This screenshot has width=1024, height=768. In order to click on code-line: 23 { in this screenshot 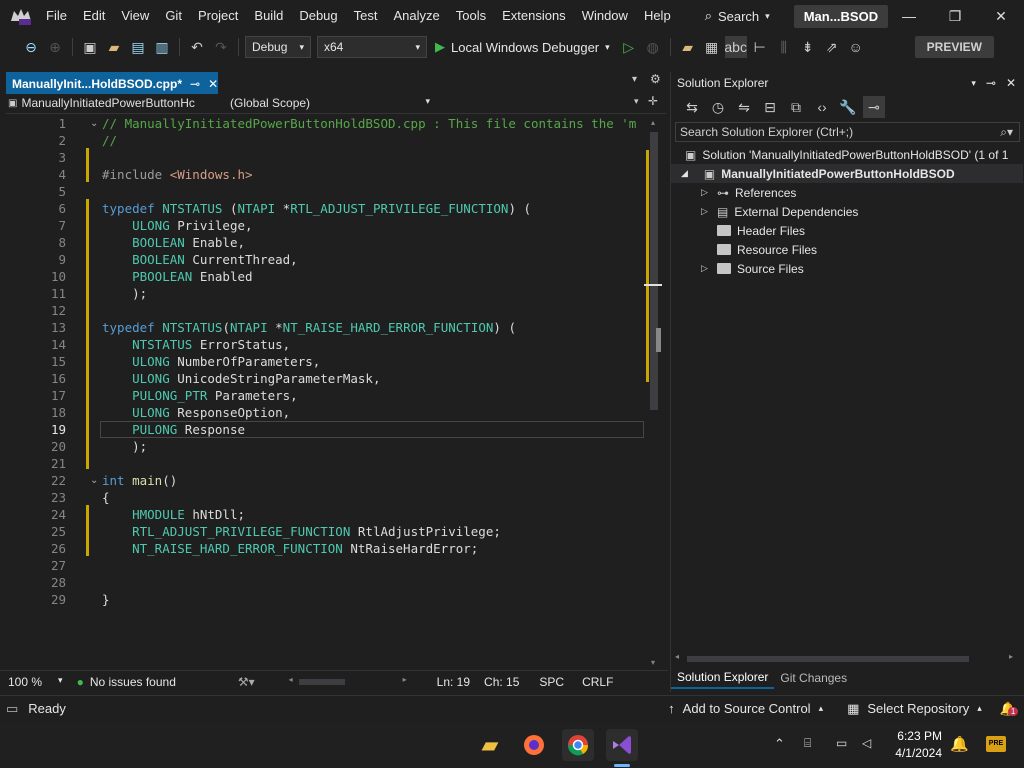, I will do `click(326, 497)`.